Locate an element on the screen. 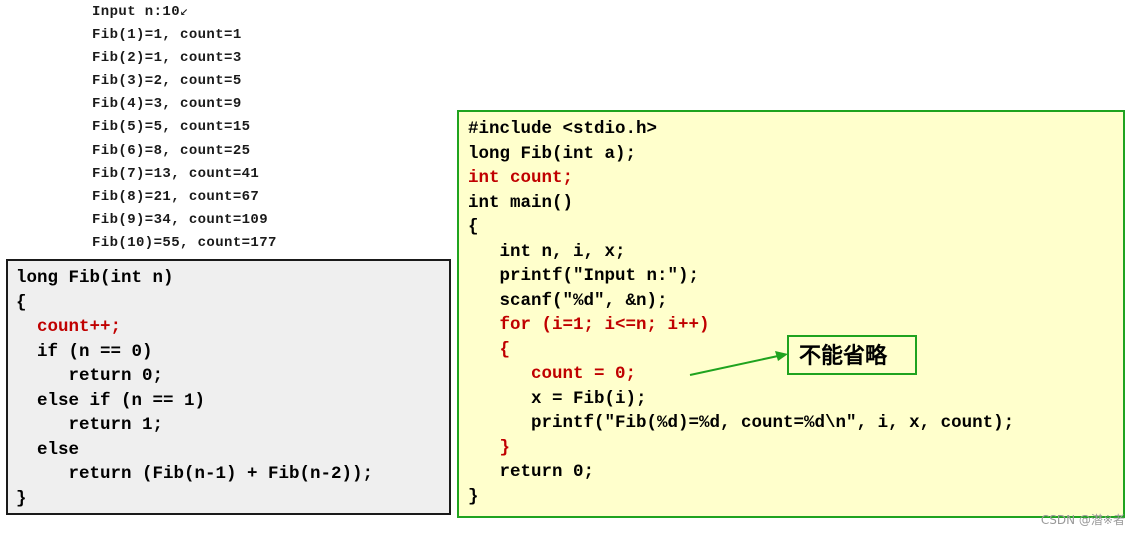 The image size is (1139, 536). callout-label: 不能省略 is located at coordinates (852, 355).